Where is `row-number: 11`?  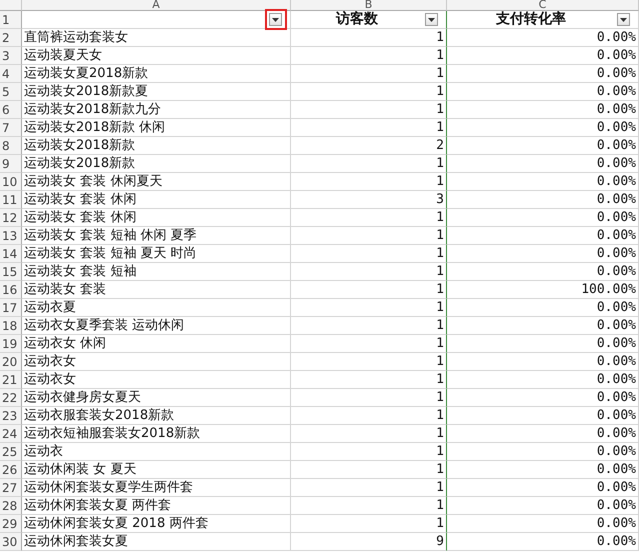
row-number: 11 is located at coordinates (11, 200).